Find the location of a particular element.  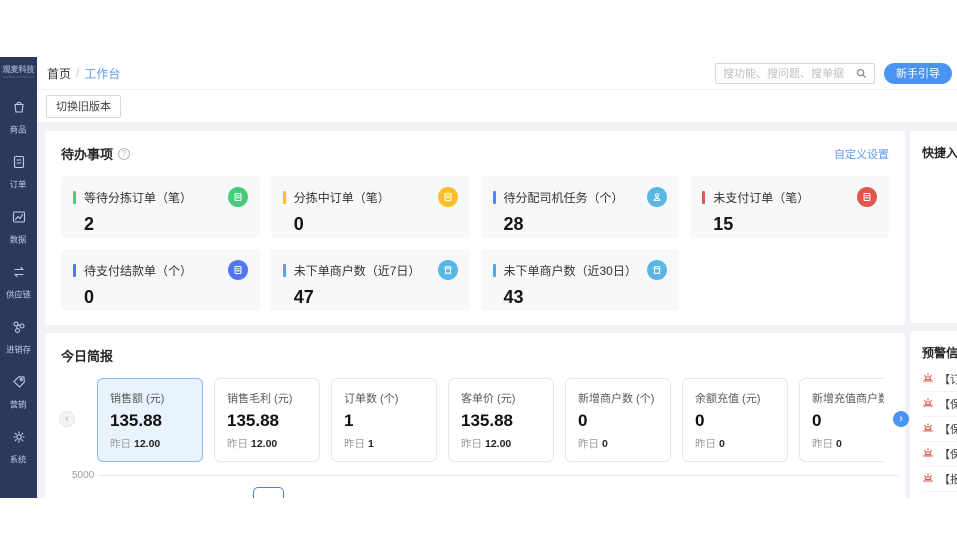

todo-card-value: 2 is located at coordinates (89, 224).